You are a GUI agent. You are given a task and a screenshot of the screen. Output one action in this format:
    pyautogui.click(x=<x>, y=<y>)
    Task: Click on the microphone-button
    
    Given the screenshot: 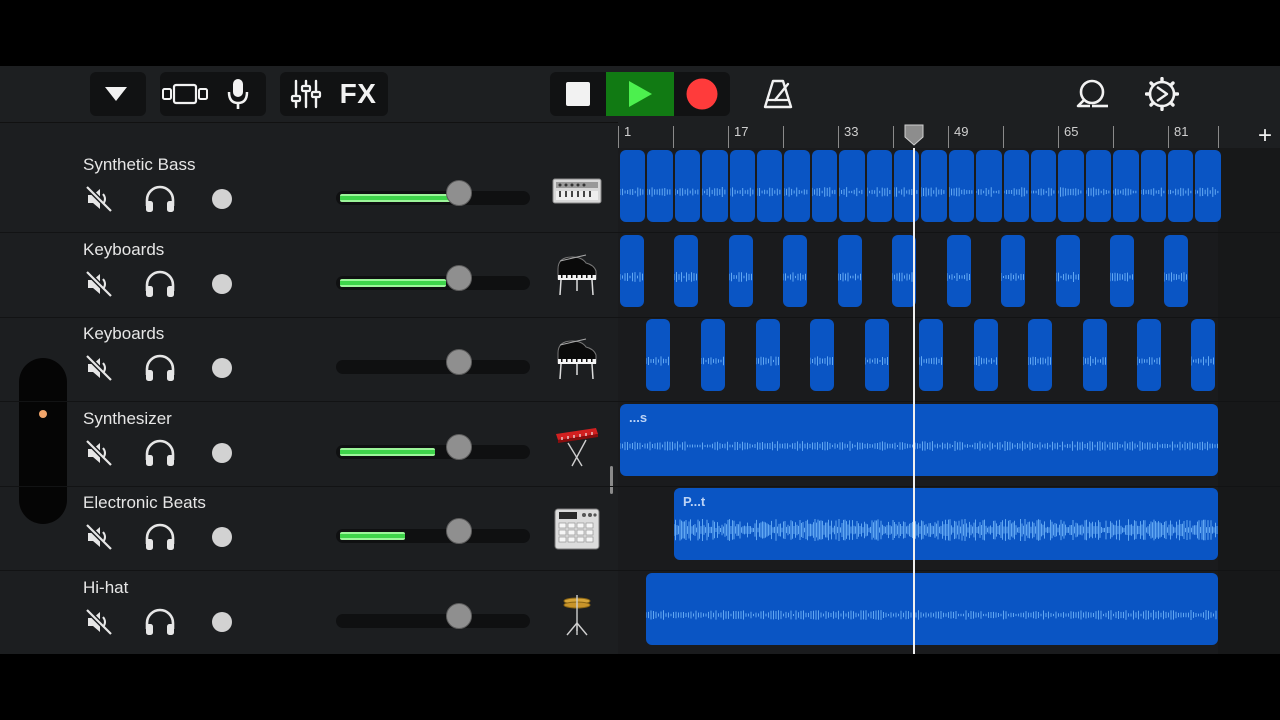 What is the action you would take?
    pyautogui.click(x=238, y=94)
    